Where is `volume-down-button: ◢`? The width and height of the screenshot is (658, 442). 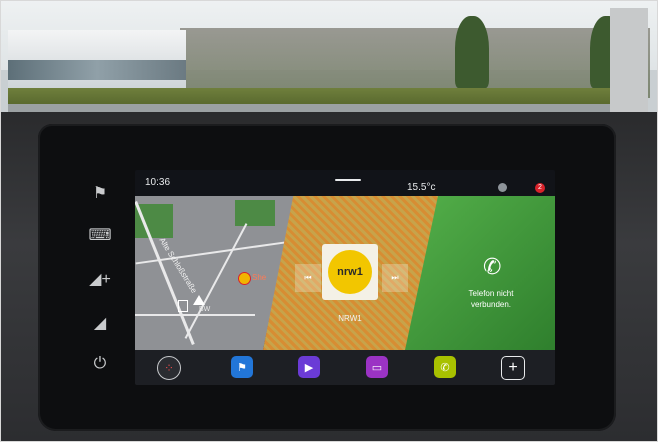 volume-down-button: ◢ is located at coordinates (100, 323).